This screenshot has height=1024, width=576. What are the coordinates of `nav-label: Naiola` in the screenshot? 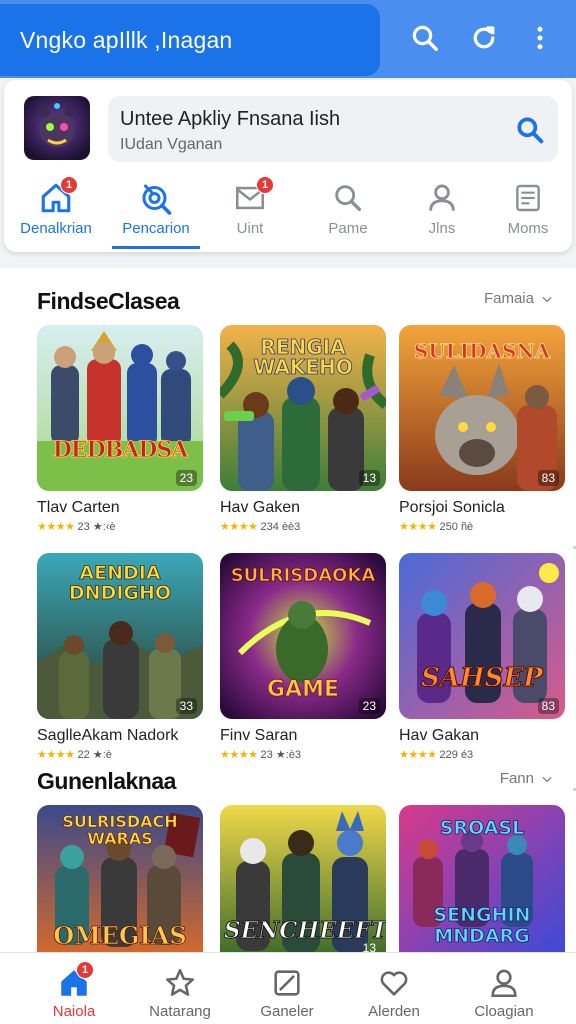 It's located at (74, 1011).